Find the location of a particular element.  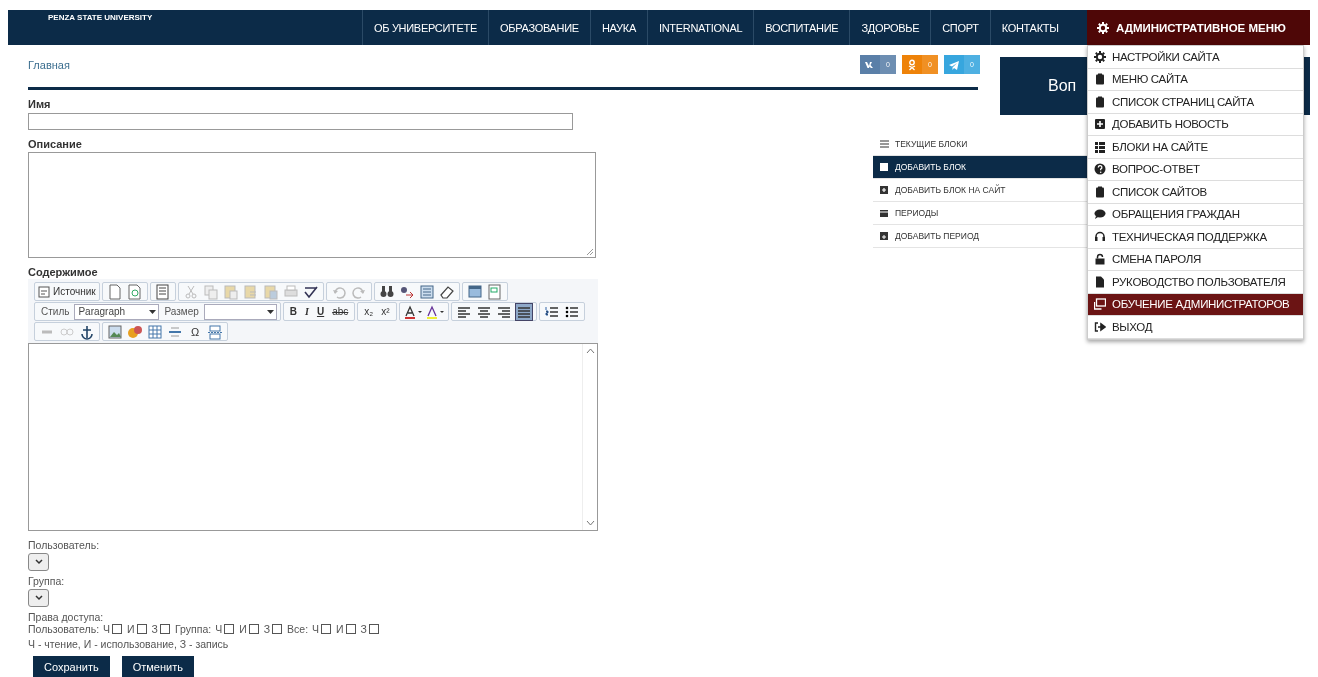

superscript-button: x² is located at coordinates (385, 311).